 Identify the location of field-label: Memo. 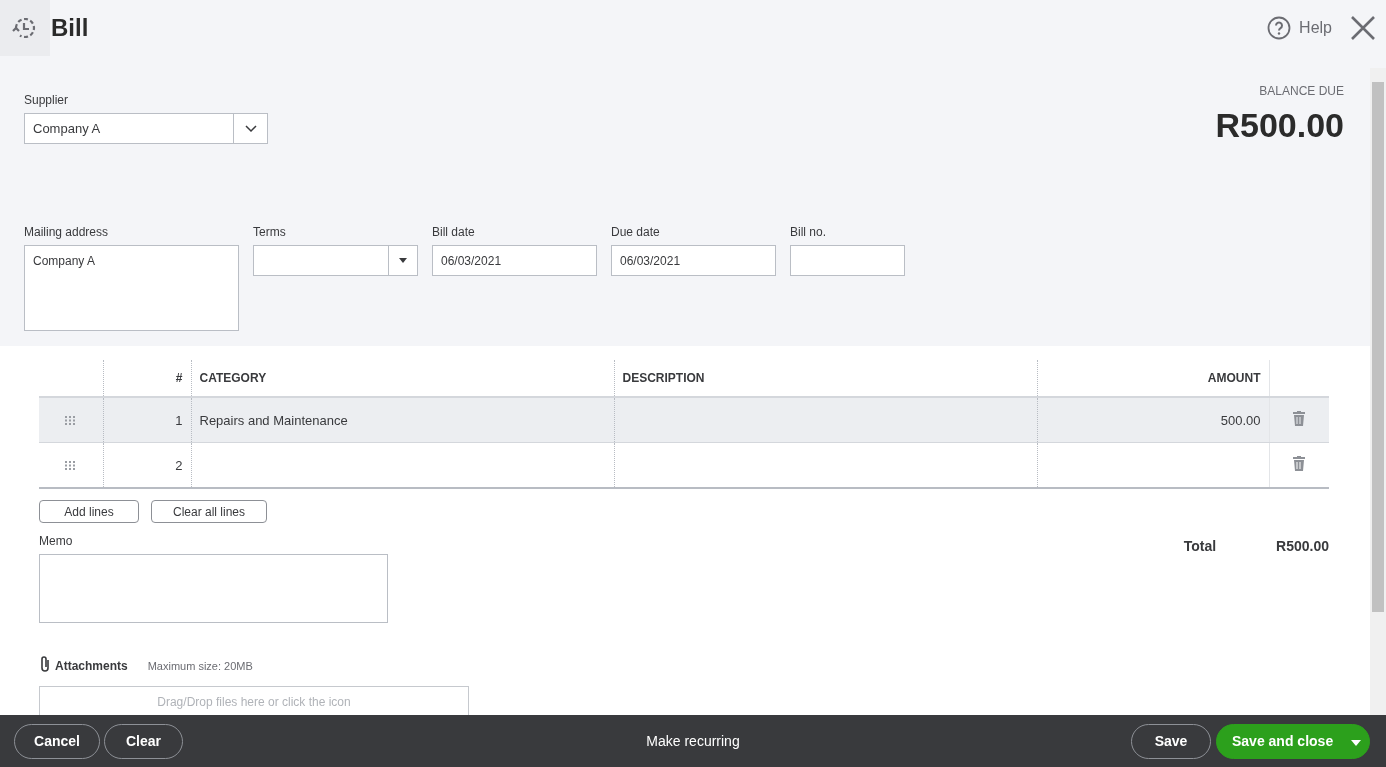
(56, 541).